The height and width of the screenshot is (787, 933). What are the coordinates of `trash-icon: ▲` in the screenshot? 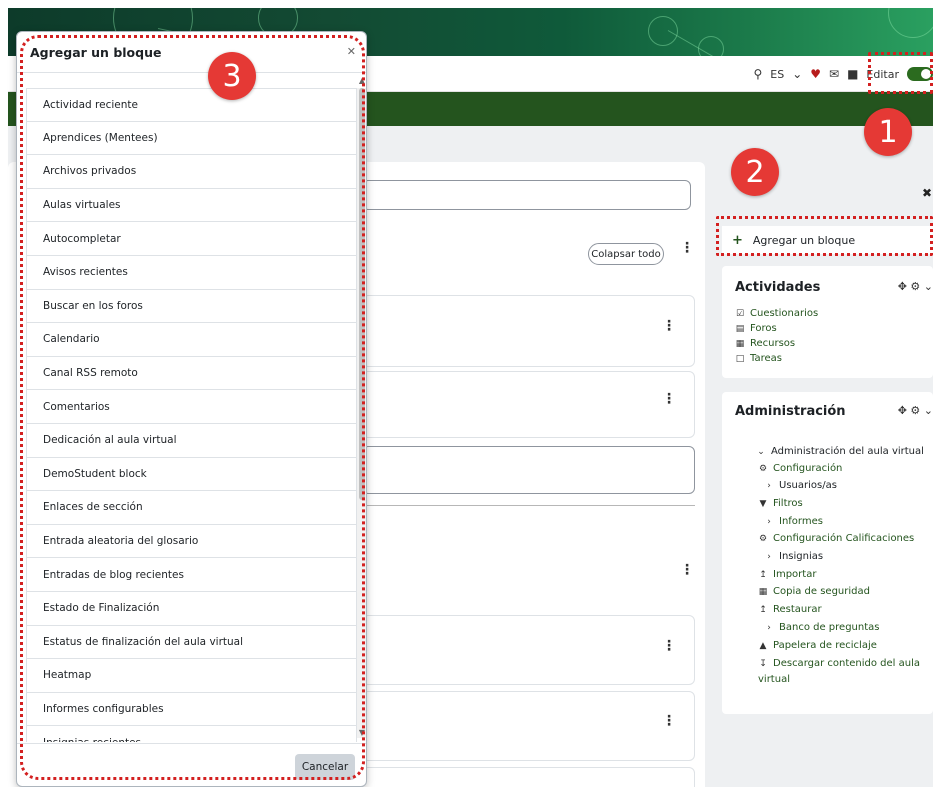 It's located at (763, 645).